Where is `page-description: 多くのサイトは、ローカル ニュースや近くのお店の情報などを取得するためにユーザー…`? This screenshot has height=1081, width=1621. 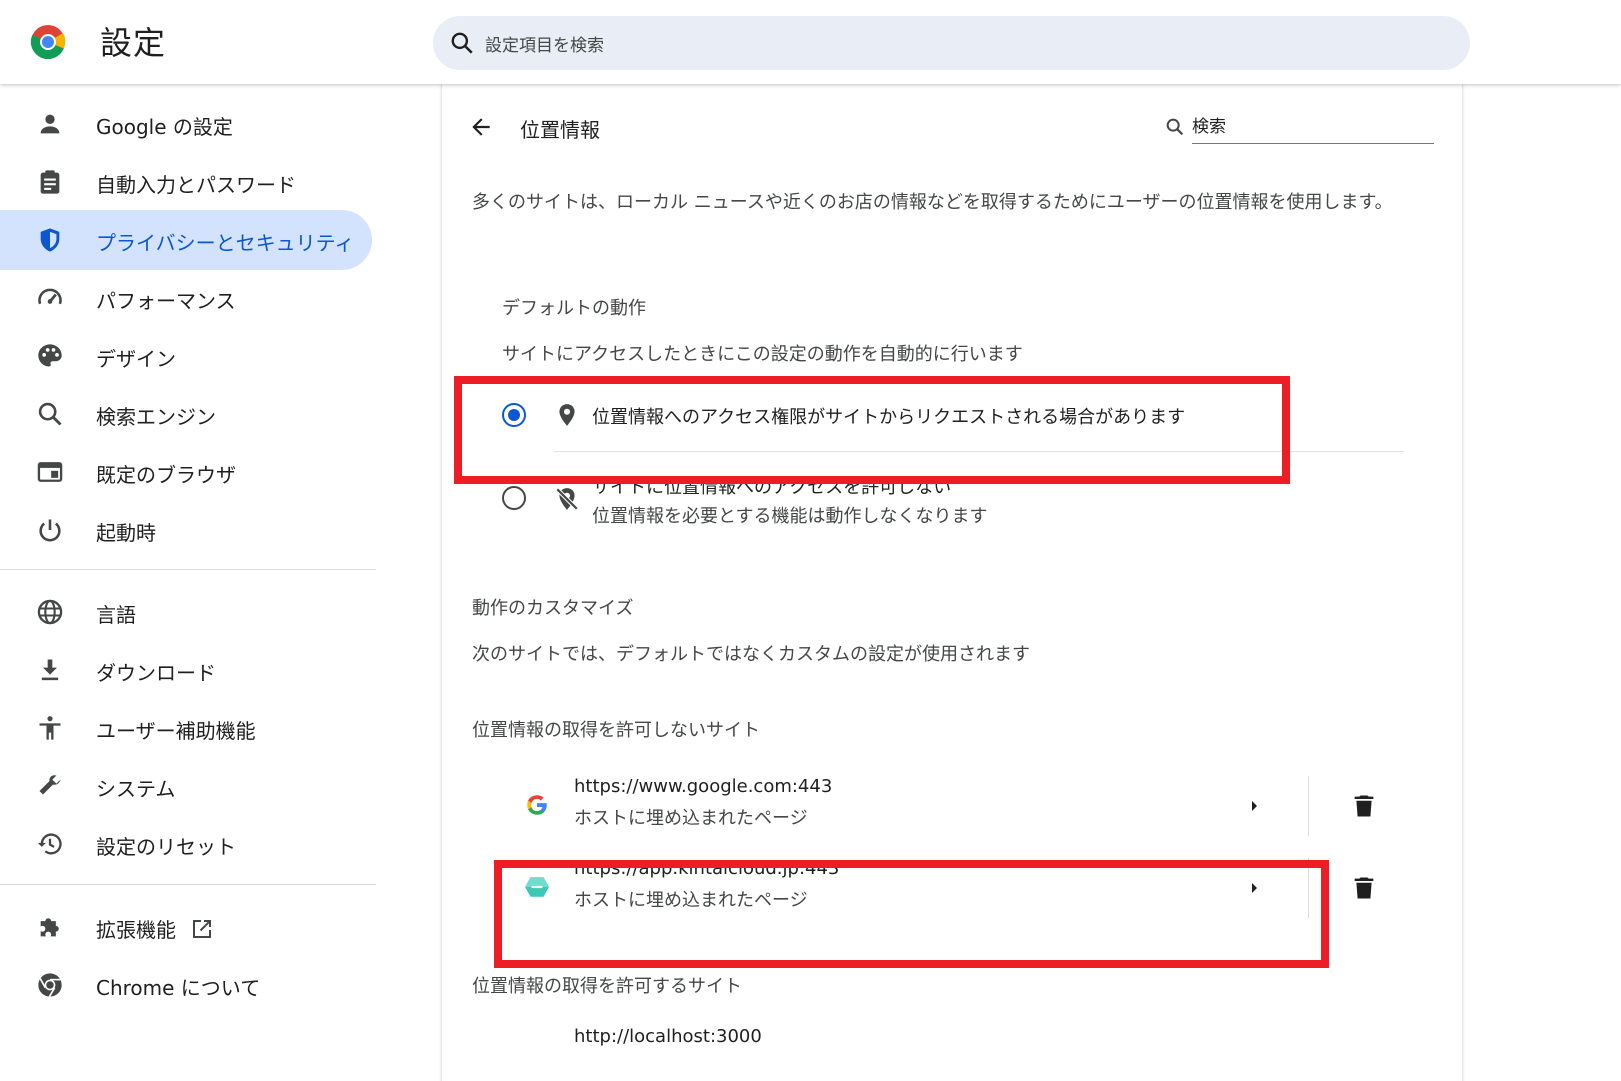
page-description: 多くのサイトは、ローカル ニュースや近くのお店の情報などを取得するためにユーザー… is located at coordinates (932, 202).